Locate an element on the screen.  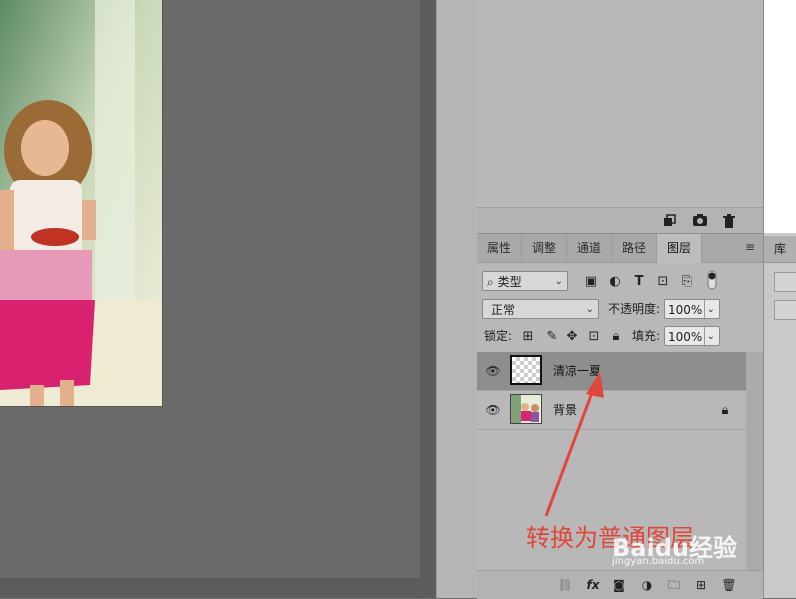
canvas-photo is located at coordinates (81, 203).